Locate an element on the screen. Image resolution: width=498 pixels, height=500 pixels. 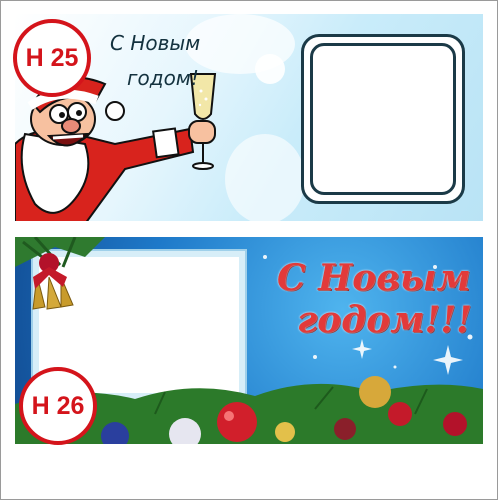
photo-frame is located at coordinates (383, 119).